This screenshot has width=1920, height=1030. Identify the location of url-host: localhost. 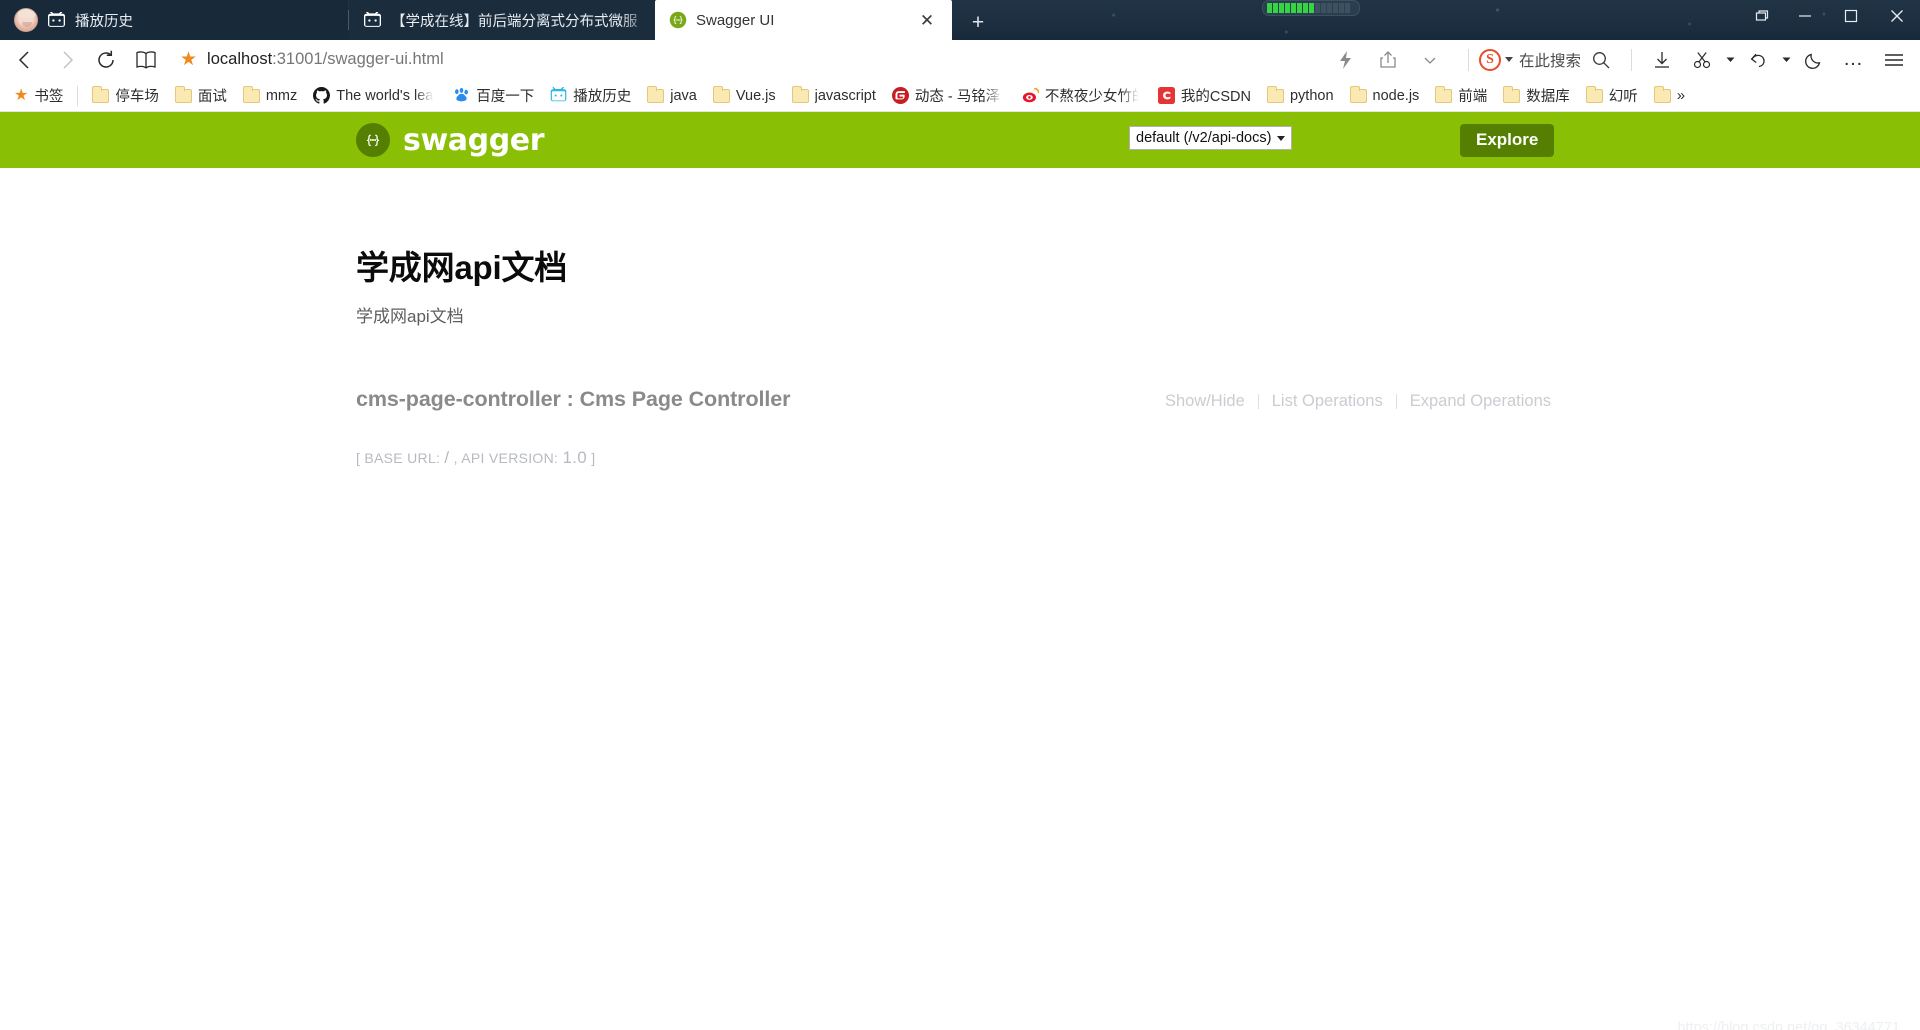
(240, 59).